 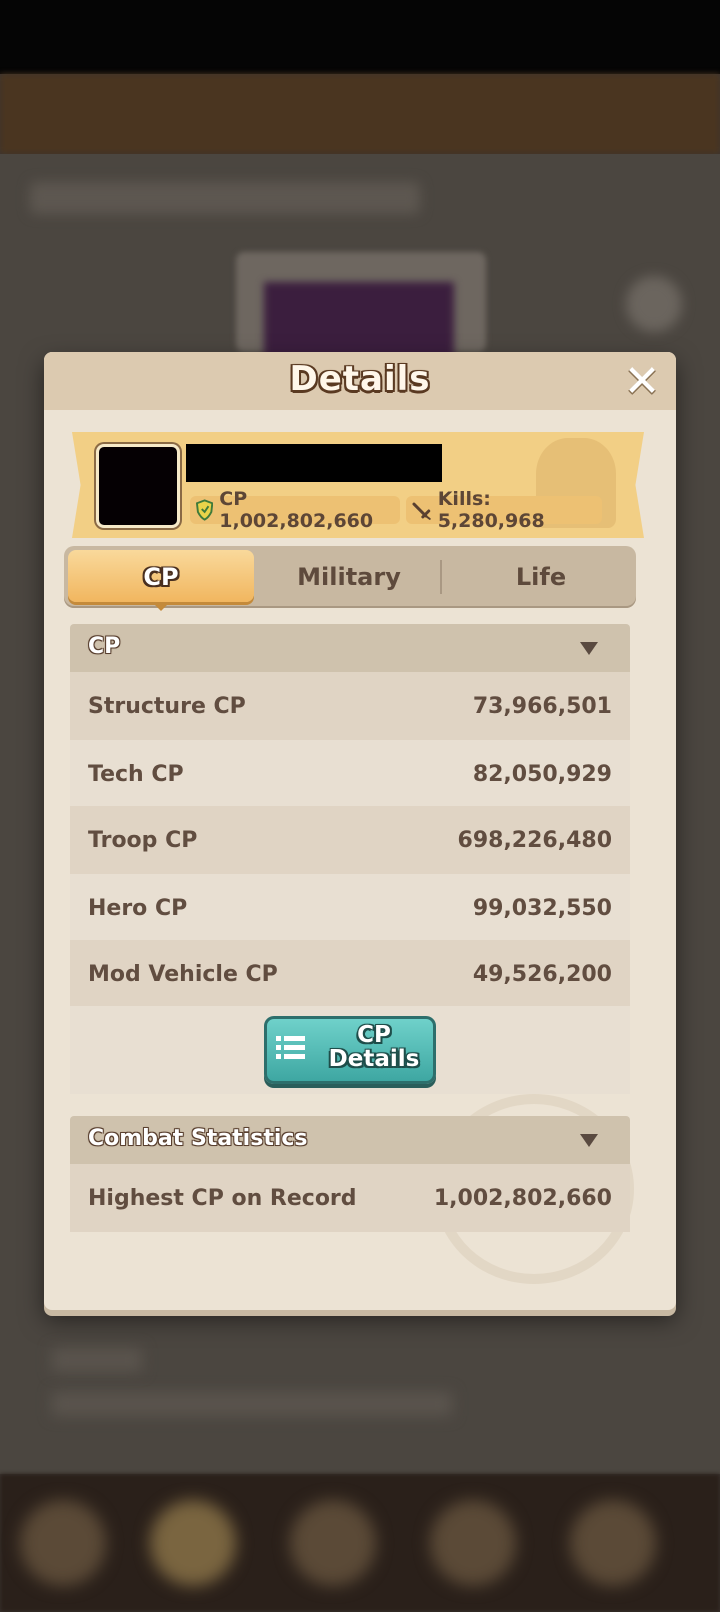 I want to click on tab-life: Life, so click(x=541, y=577).